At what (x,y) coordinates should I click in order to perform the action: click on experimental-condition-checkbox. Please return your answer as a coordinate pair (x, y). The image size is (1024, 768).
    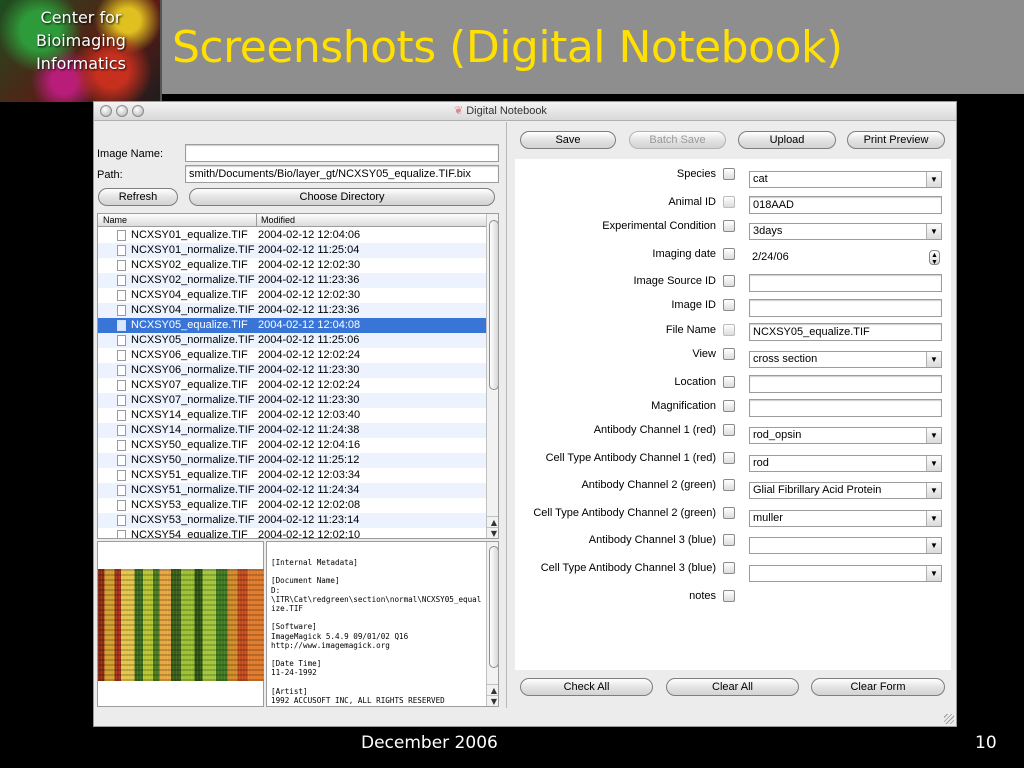
    Looking at the image, I should click on (729, 226).